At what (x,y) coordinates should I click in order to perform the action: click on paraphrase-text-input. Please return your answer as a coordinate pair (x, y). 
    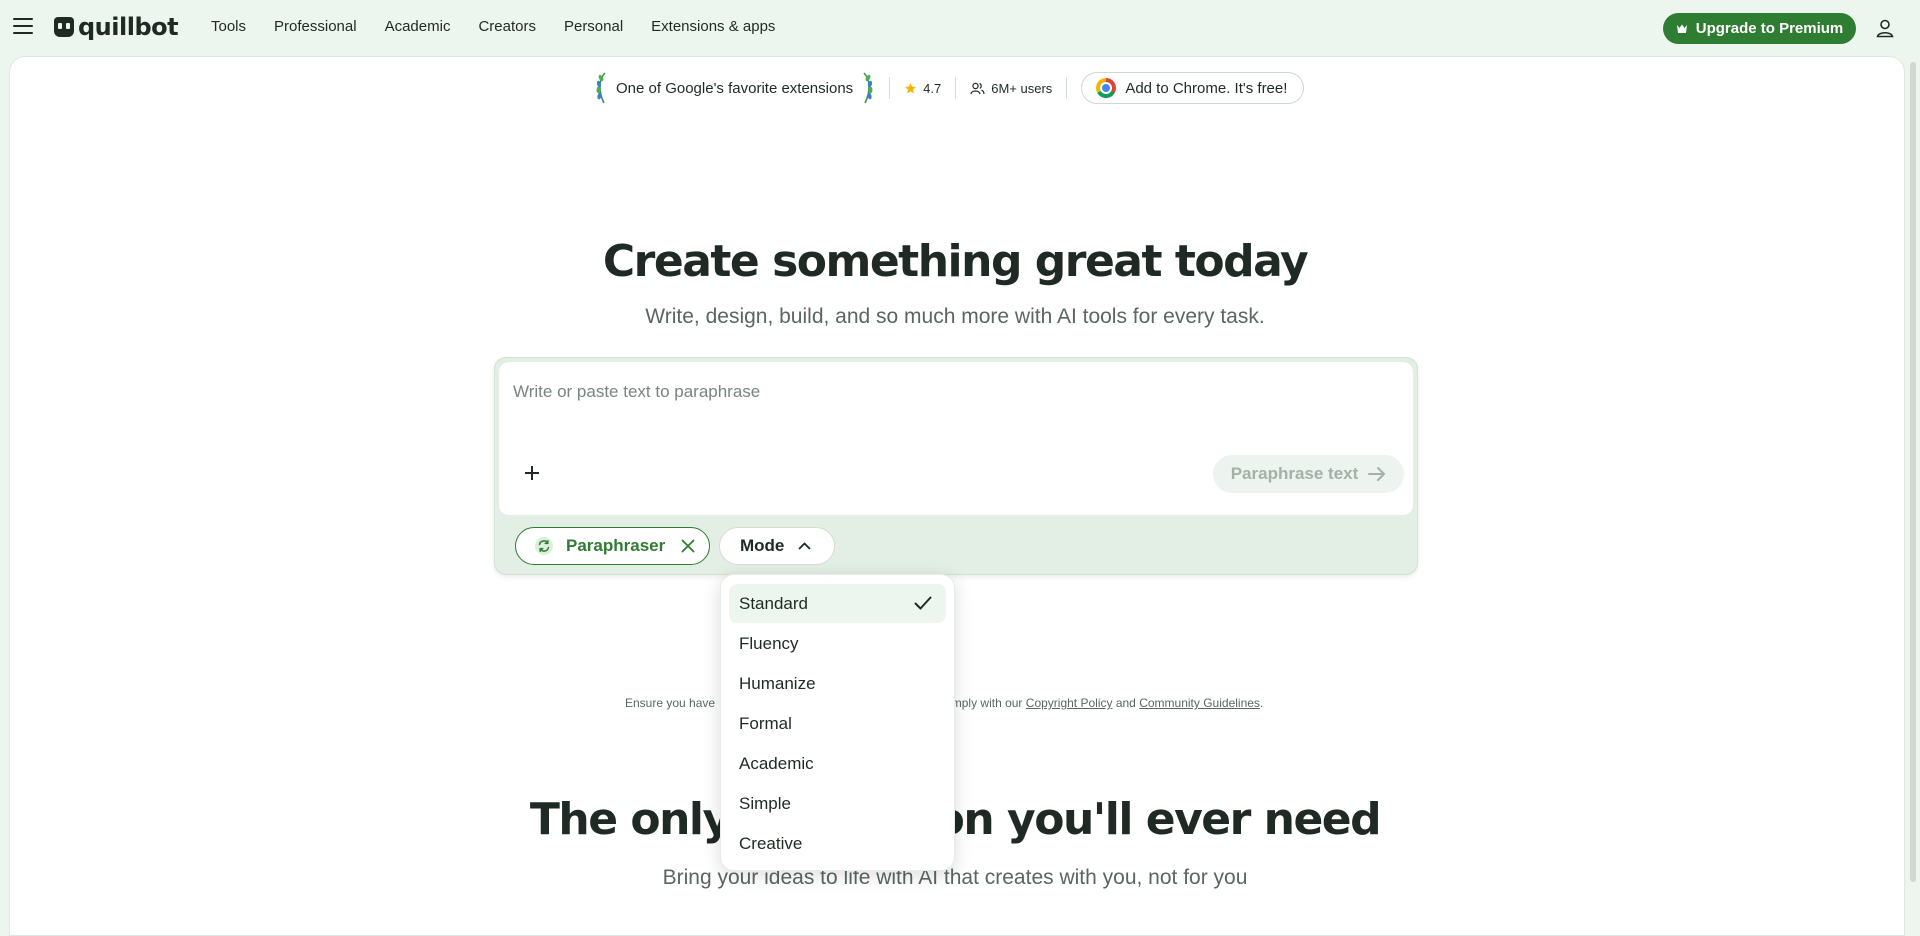
    Looking at the image, I should click on (943, 392).